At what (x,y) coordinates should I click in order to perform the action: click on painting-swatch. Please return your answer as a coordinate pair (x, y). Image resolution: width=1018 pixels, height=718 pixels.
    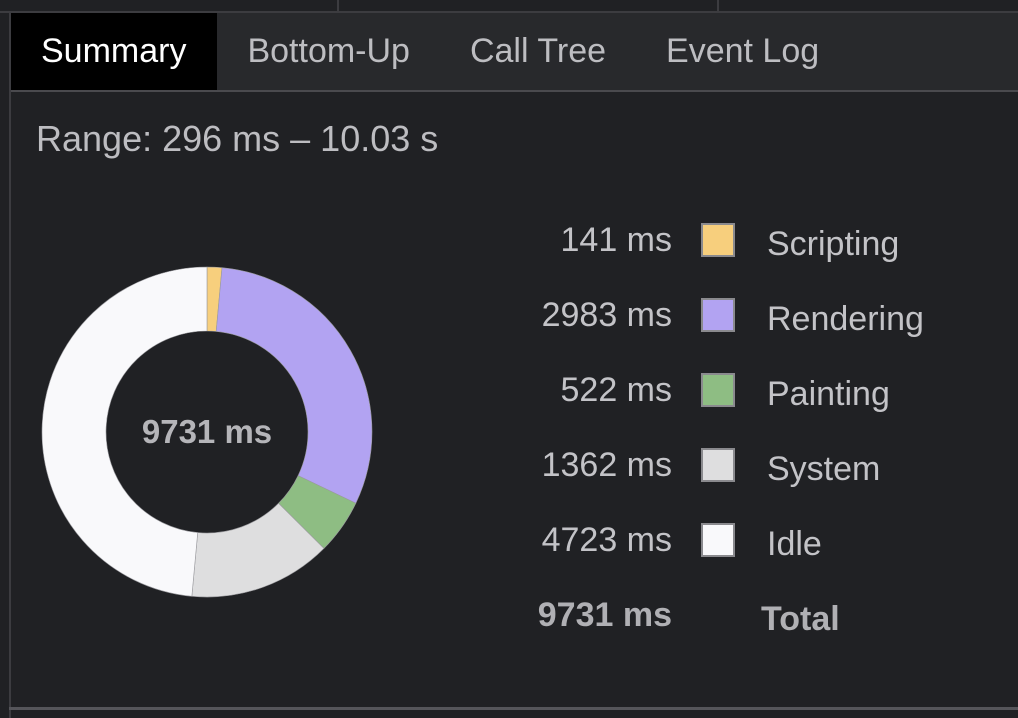
    Looking at the image, I should click on (718, 390).